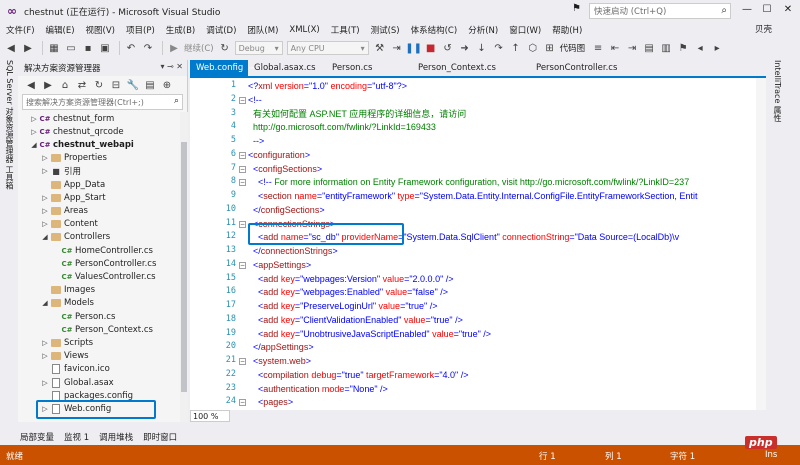  I want to click on editor-tab: Web.config ⊸ ✕, so click(226, 68).